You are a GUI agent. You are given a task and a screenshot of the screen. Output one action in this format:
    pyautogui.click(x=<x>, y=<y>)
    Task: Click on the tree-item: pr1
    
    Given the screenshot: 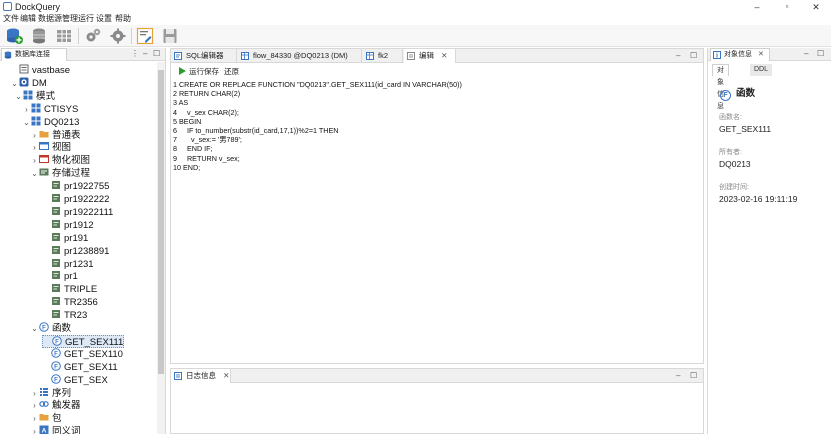 What is the action you would take?
    pyautogui.click(x=60, y=276)
    